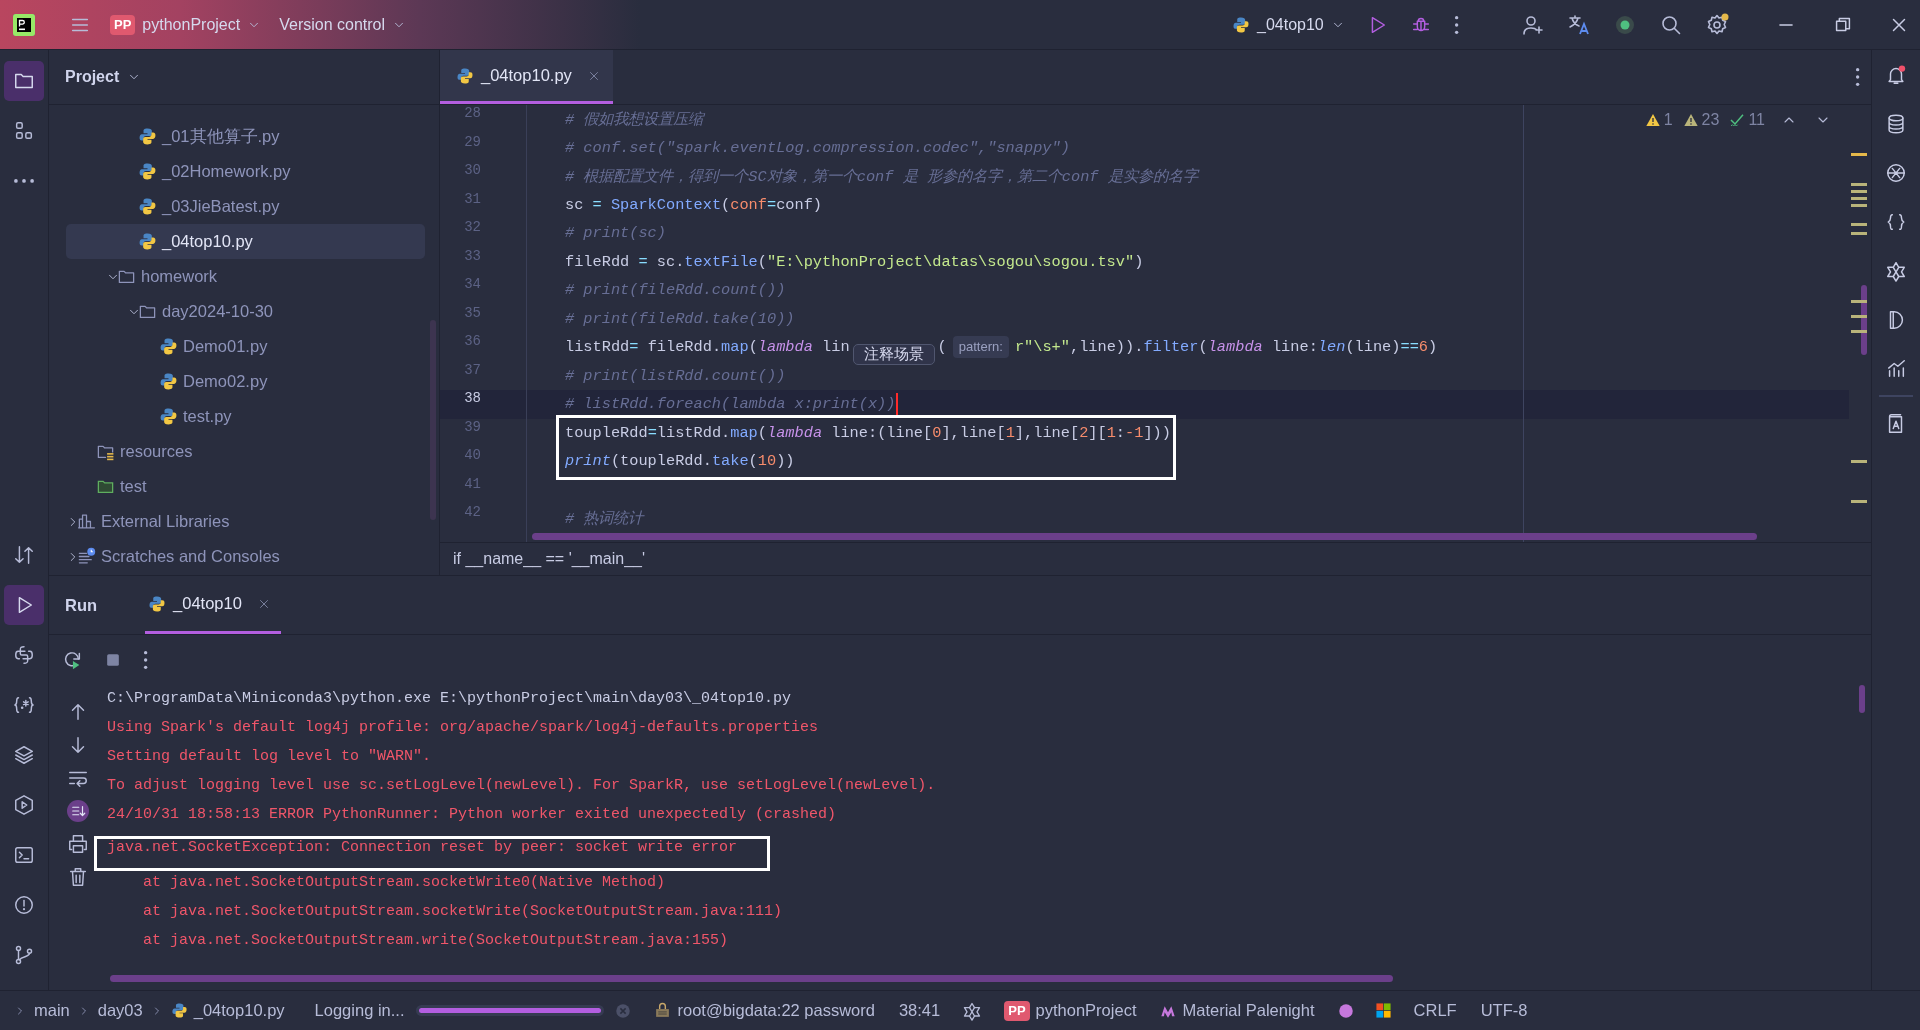 This screenshot has width=1920, height=1030. Describe the element at coordinates (1896, 75) in the screenshot. I see `notifications-icon` at that location.